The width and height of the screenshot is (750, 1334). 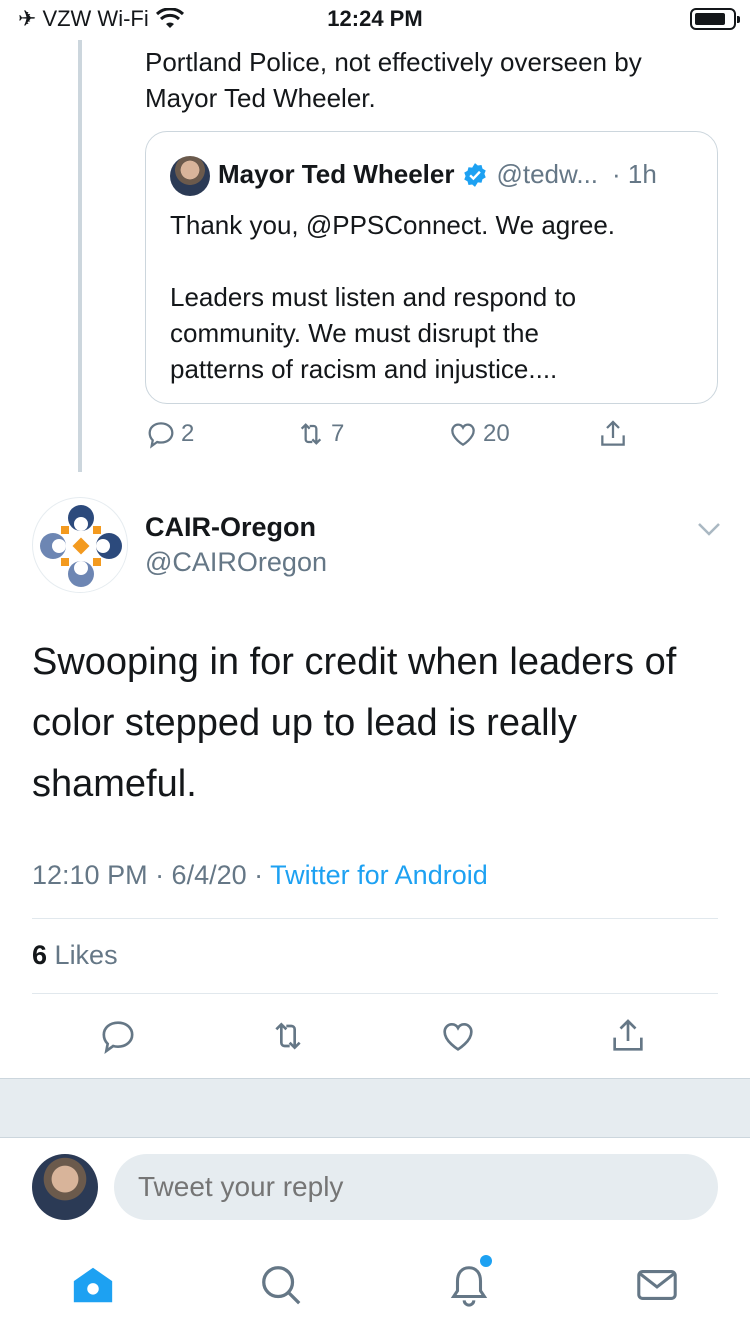 I want to click on status-bar: ✈ VZW Wi-Fi 12:24 PM, so click(x=375, y=20).